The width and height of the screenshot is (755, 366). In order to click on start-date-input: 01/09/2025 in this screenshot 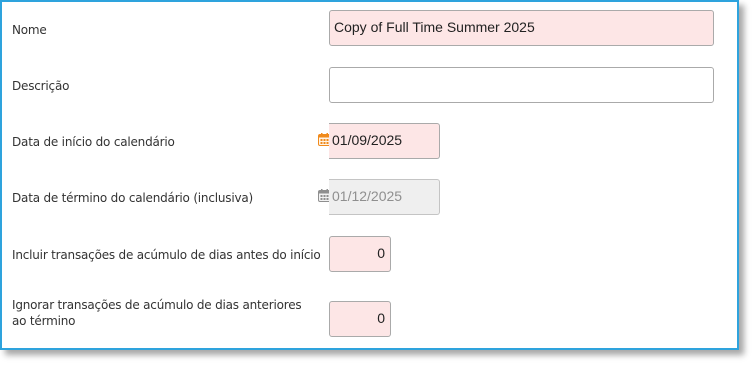, I will do `click(384, 141)`.